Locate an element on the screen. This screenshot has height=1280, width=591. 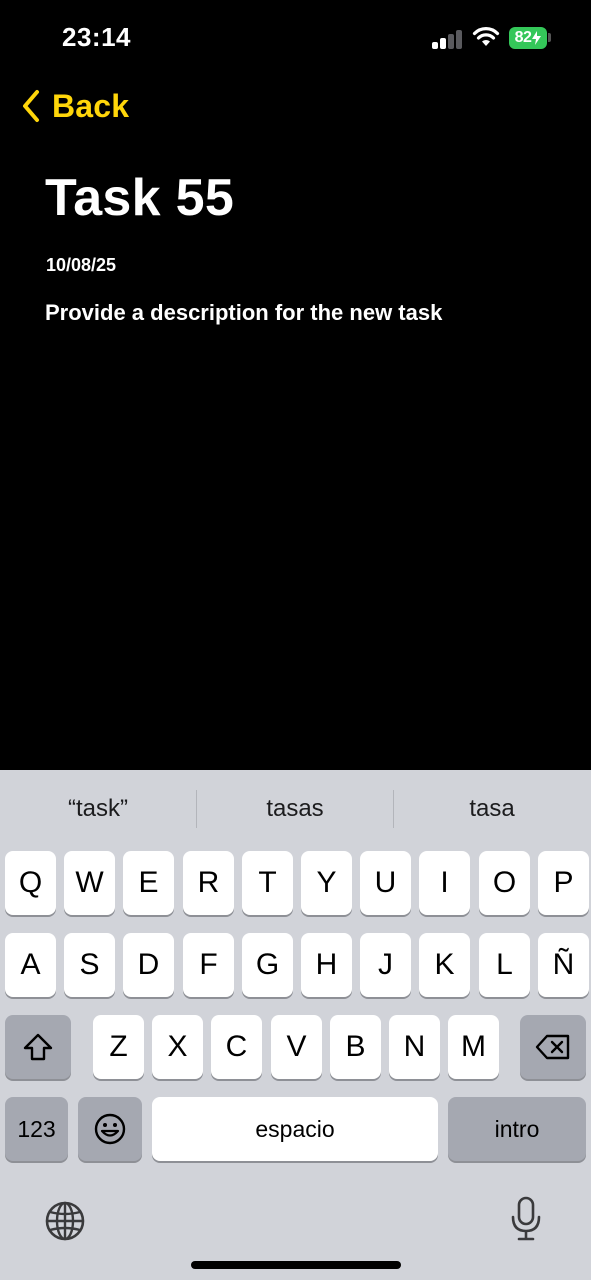
status-time: 23:14 is located at coordinates (96, 37).